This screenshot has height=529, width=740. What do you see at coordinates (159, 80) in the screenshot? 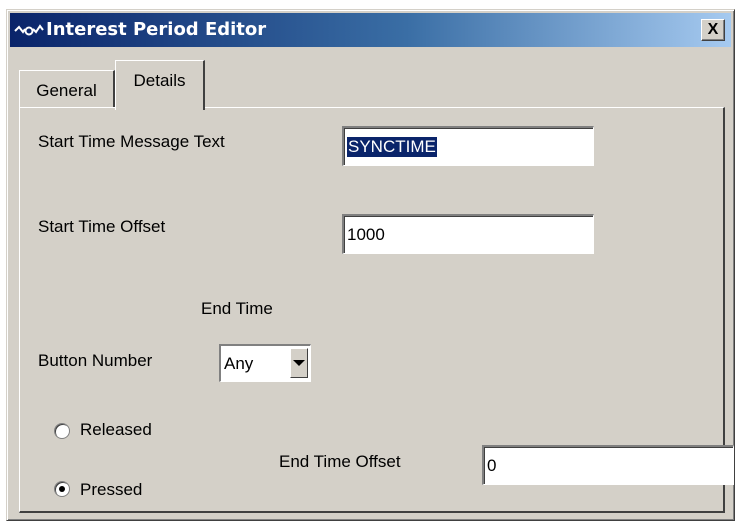
I see `tab-details-label: Details` at bounding box center [159, 80].